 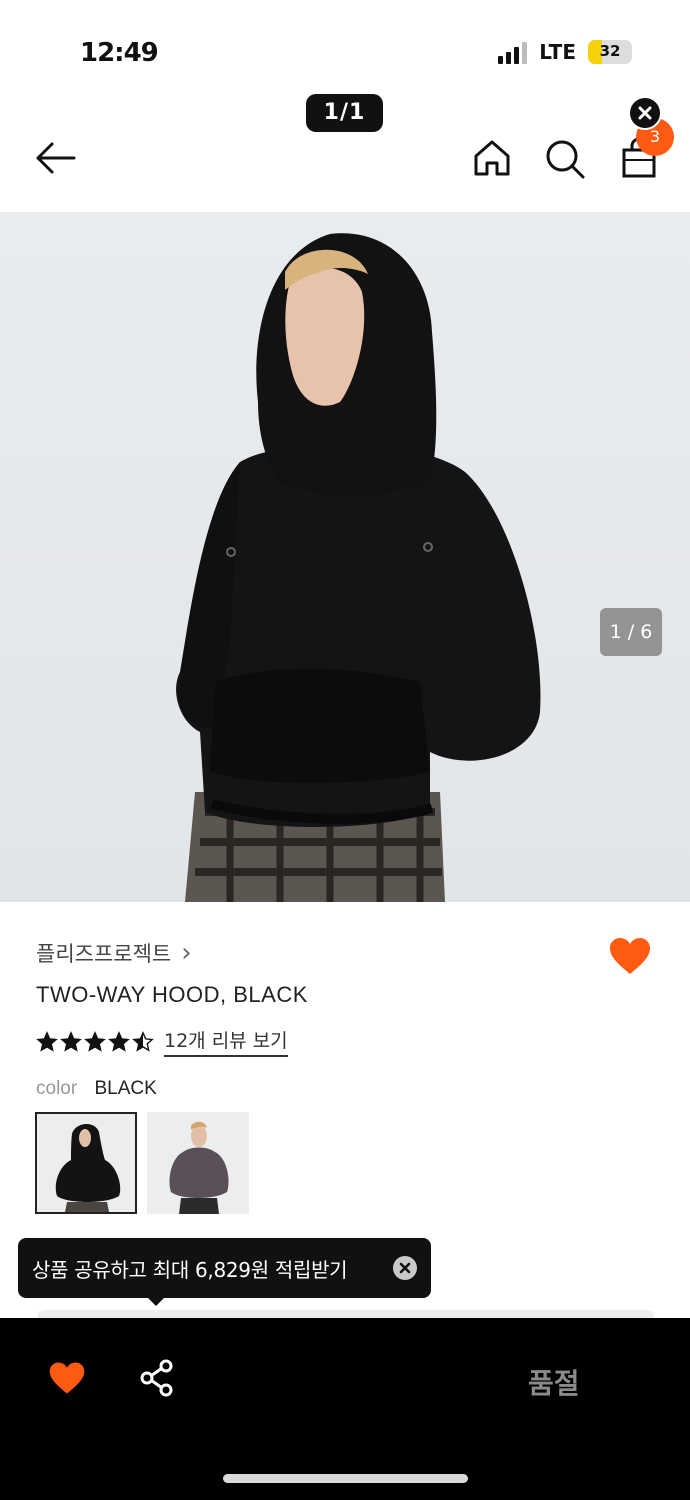 I want to click on share-reward-tooltip: 상품 공유하고 최대 6,829원 적립받기, so click(x=224, y=1268).